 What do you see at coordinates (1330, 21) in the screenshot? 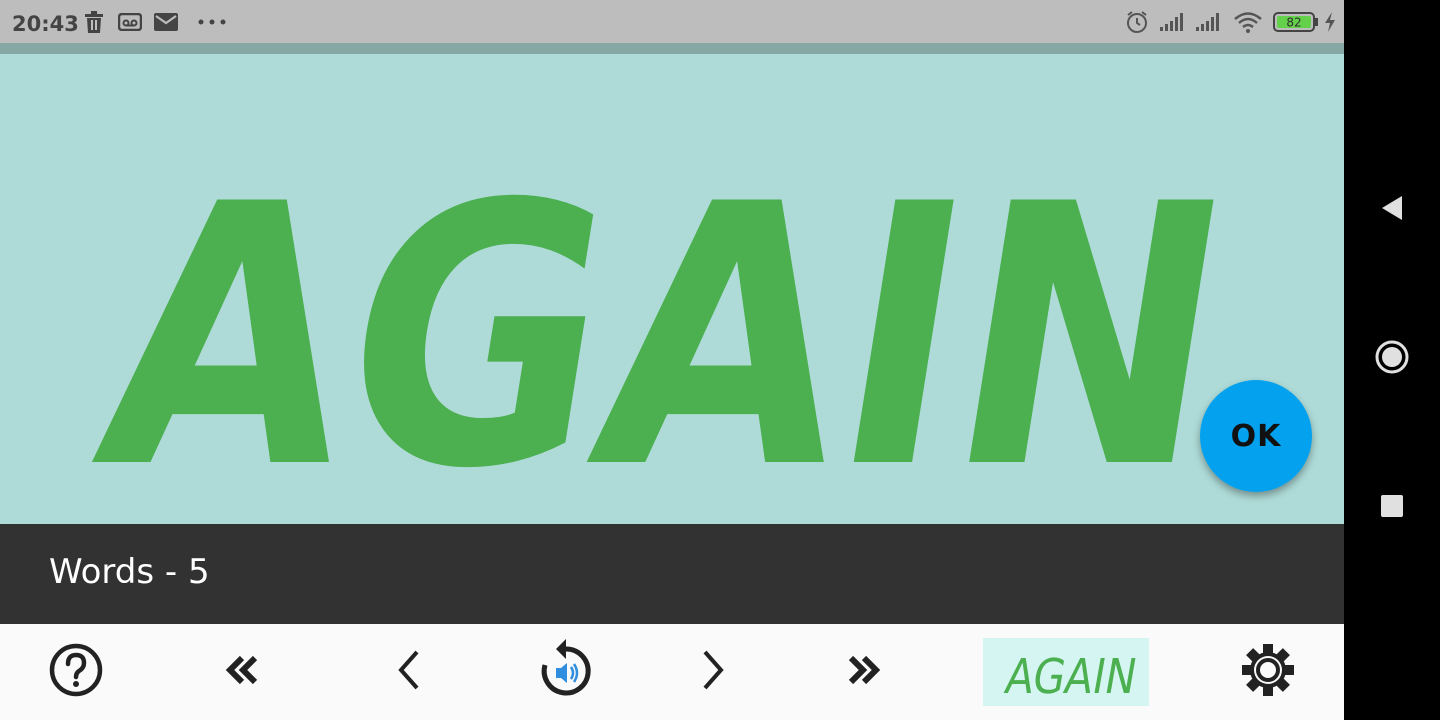
I see `charging-icon` at bounding box center [1330, 21].